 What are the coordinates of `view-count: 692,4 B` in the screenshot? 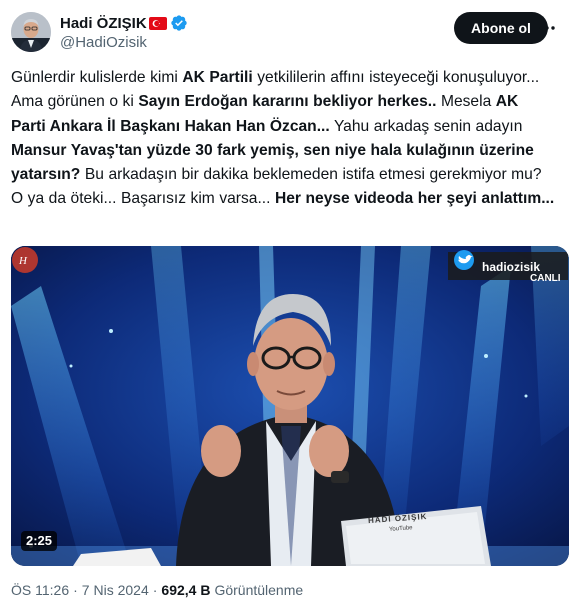 It's located at (186, 590).